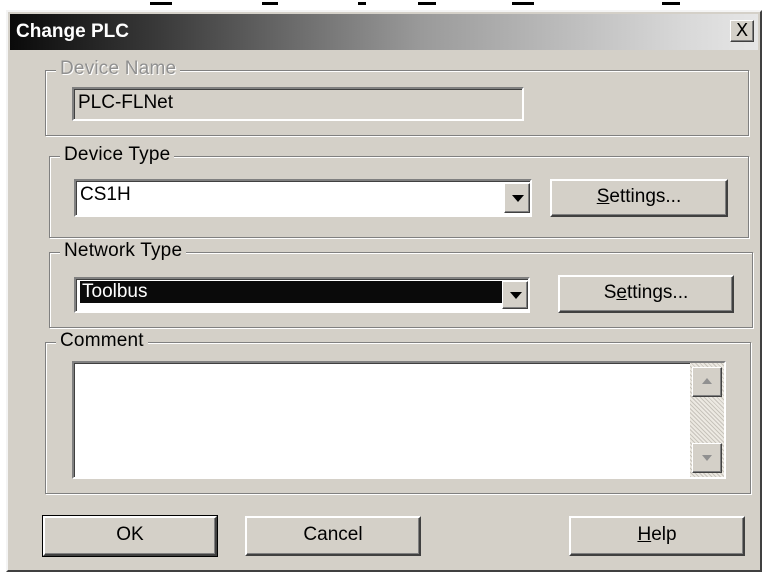 This screenshot has width=768, height=577. I want to click on arrow-up-icon, so click(707, 381).